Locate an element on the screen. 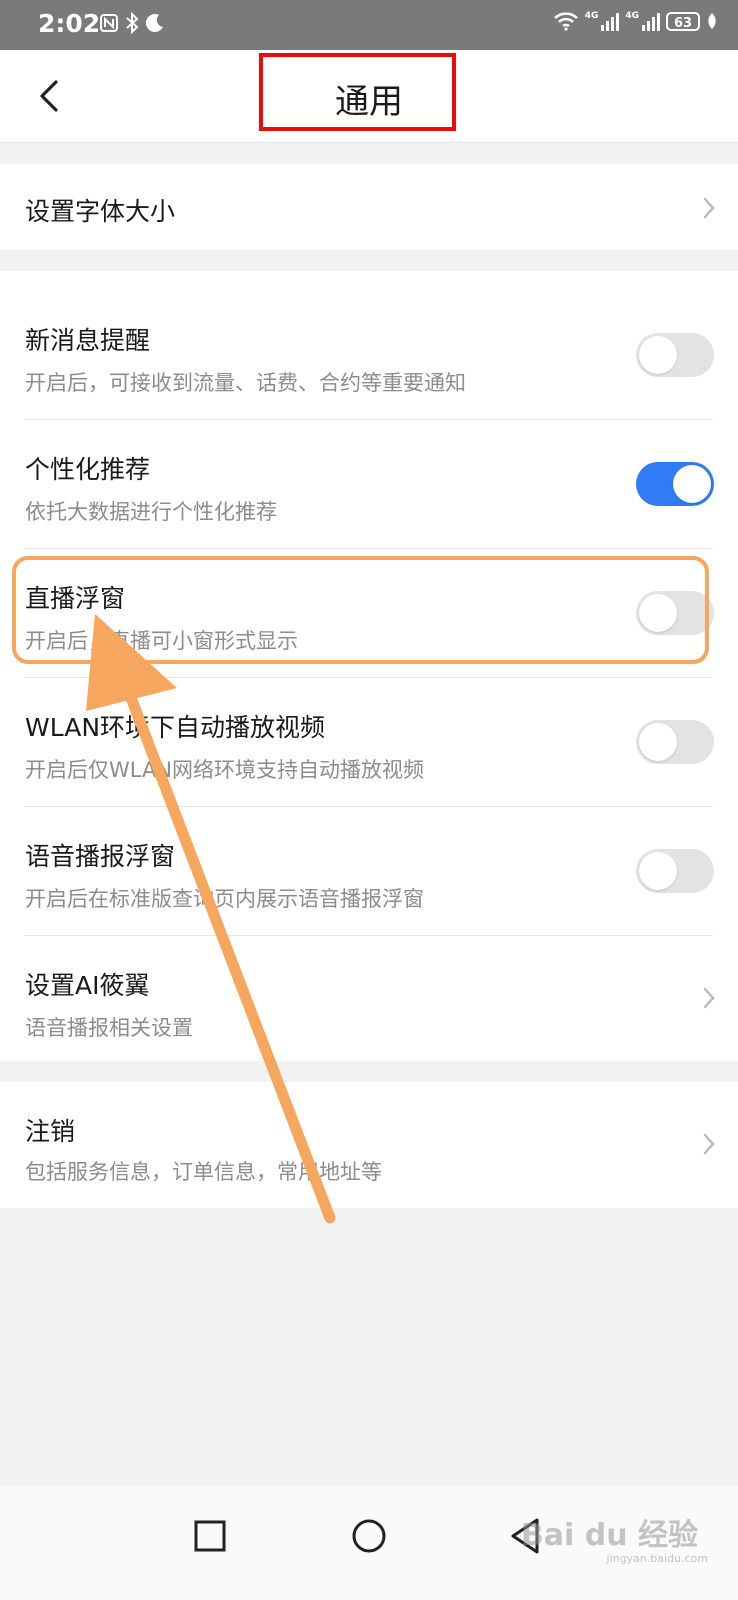 The width and height of the screenshot is (738, 1600). wlan-autoplay-toggle is located at coordinates (675, 742).